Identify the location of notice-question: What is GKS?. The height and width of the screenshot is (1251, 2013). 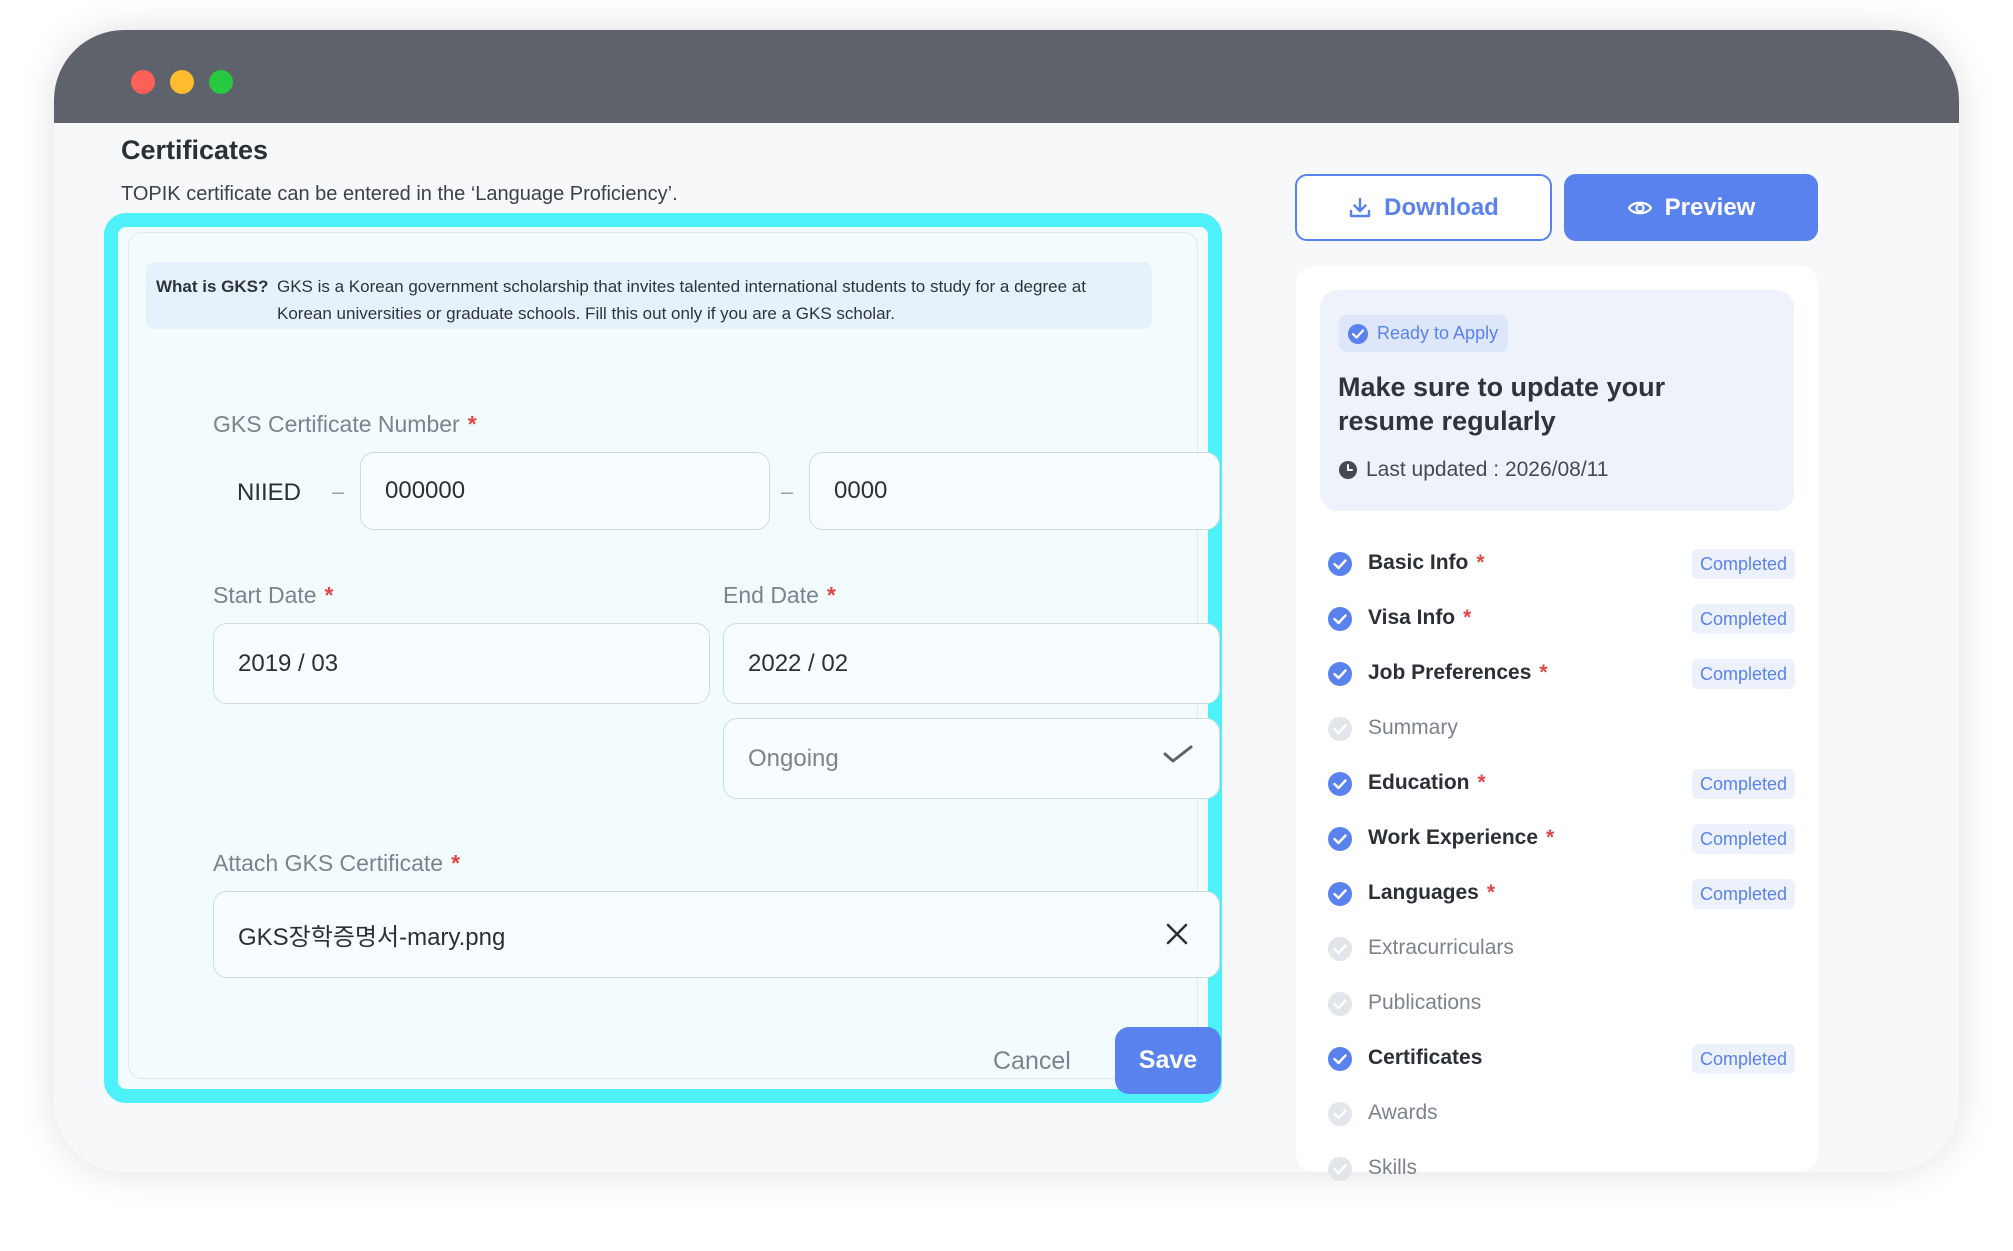
(212, 286).